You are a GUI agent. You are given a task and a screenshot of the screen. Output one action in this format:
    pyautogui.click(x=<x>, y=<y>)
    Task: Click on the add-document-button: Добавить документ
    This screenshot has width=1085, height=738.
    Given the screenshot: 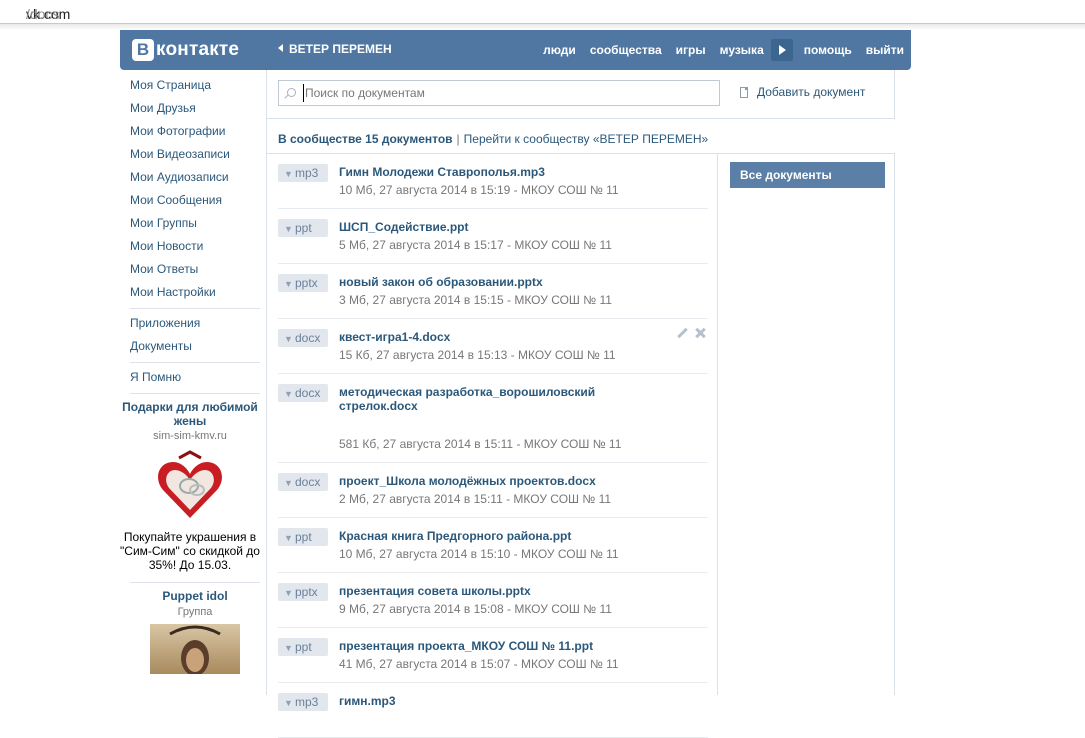 What is the action you would take?
    pyautogui.click(x=802, y=92)
    